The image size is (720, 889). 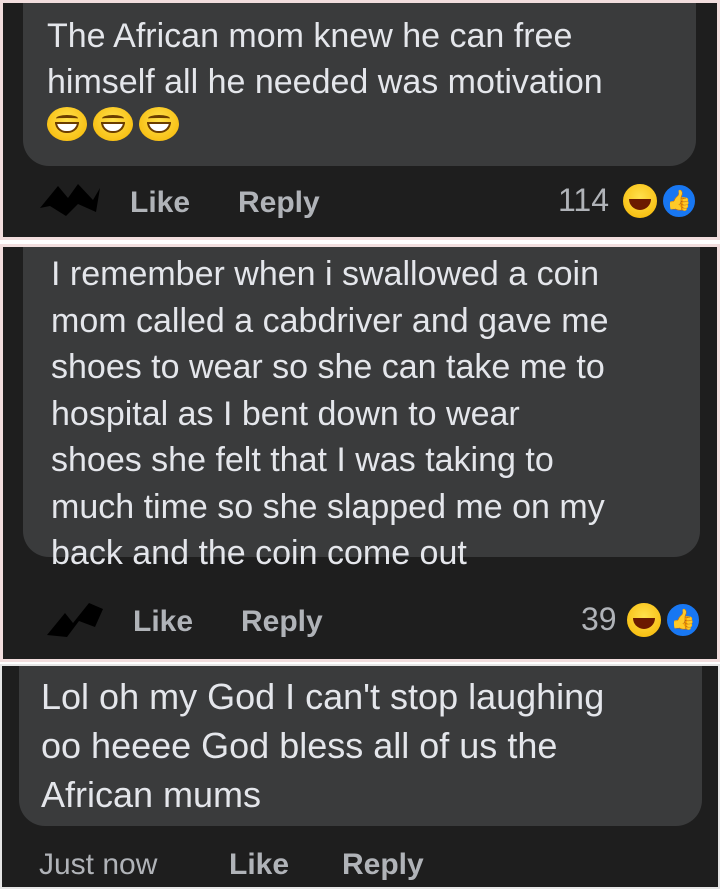 I want to click on comment-timestamp: Just now, so click(x=98, y=864).